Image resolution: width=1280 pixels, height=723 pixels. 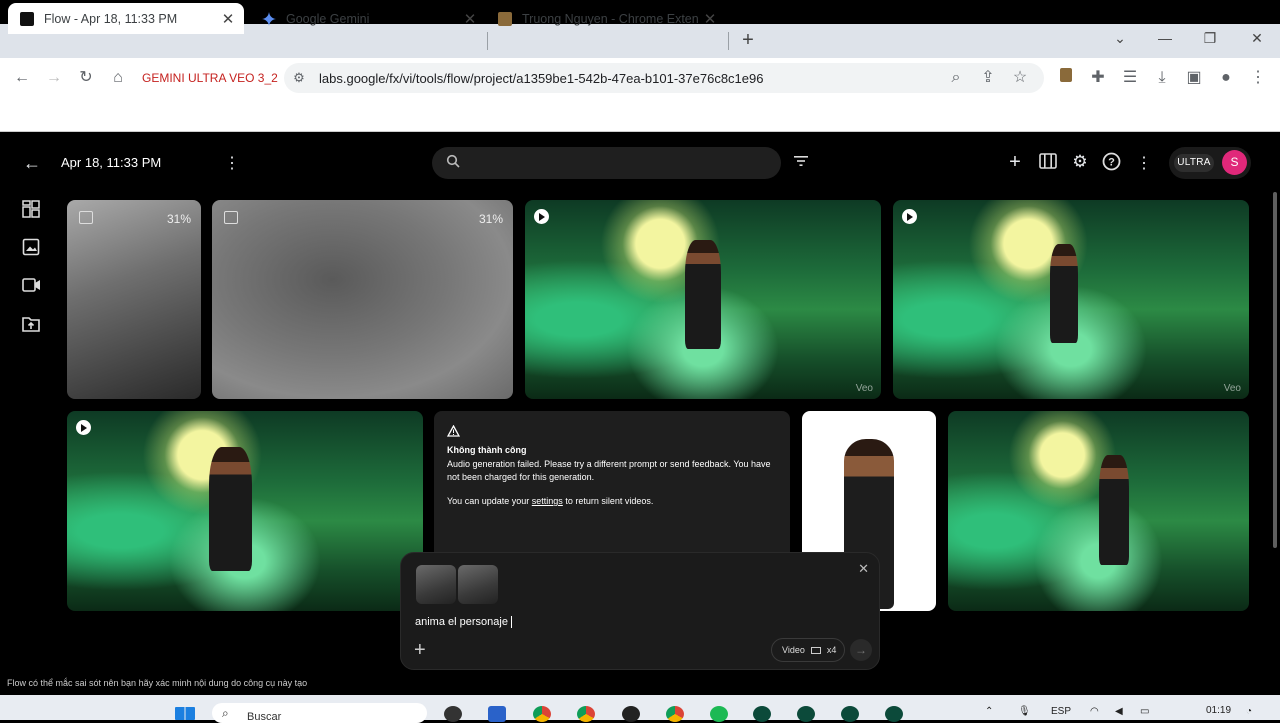 I want to click on forward-icon: →, so click(x=54, y=78).